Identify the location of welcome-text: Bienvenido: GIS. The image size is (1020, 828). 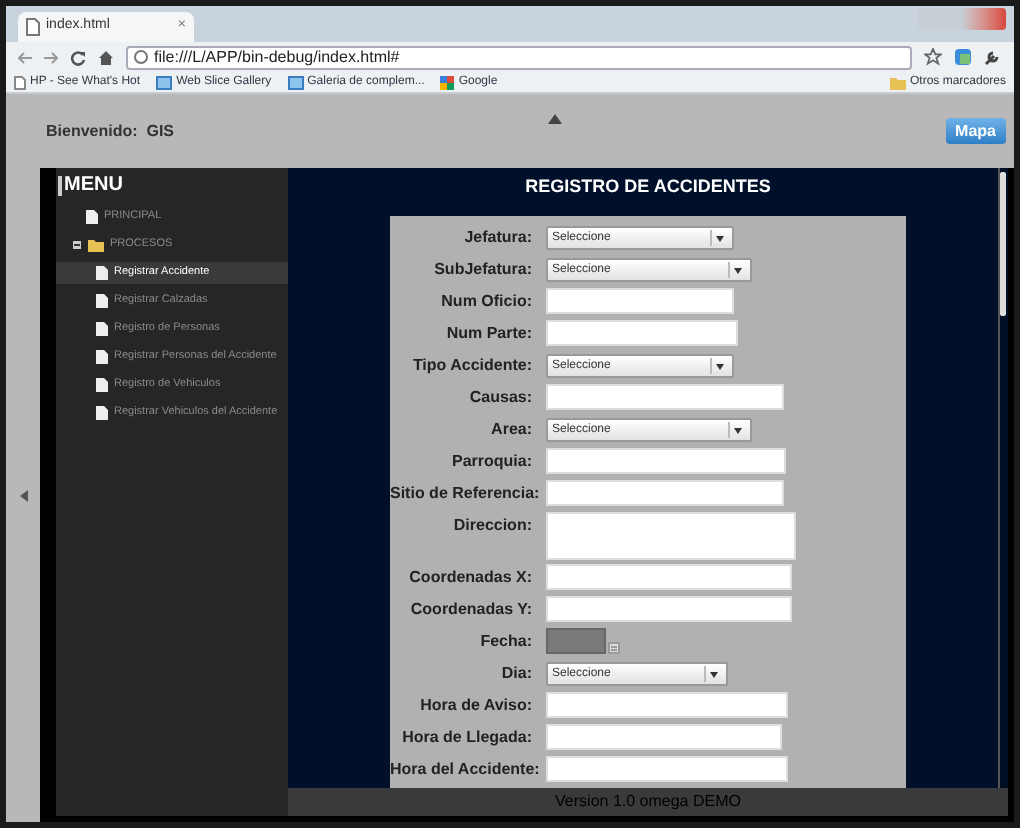
(110, 131).